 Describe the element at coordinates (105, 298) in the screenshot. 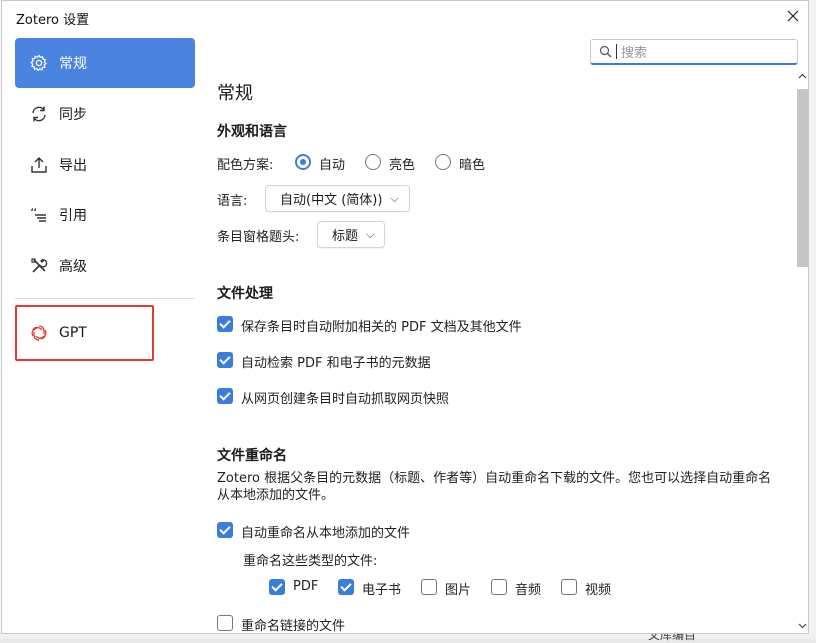

I see `sidebar-divider` at that location.